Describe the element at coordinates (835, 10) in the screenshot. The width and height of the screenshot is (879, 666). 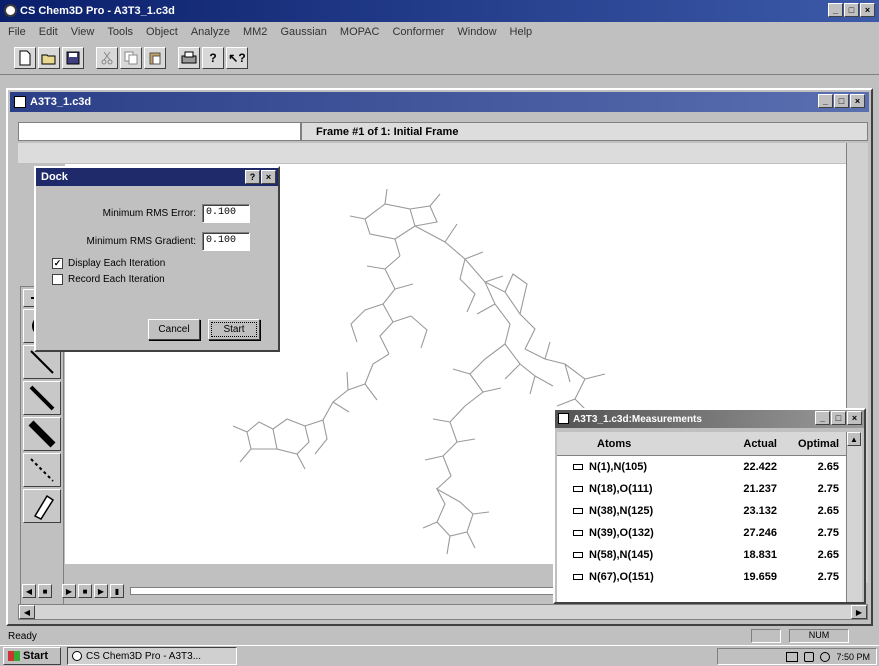
I see `minimize-button: _` at that location.